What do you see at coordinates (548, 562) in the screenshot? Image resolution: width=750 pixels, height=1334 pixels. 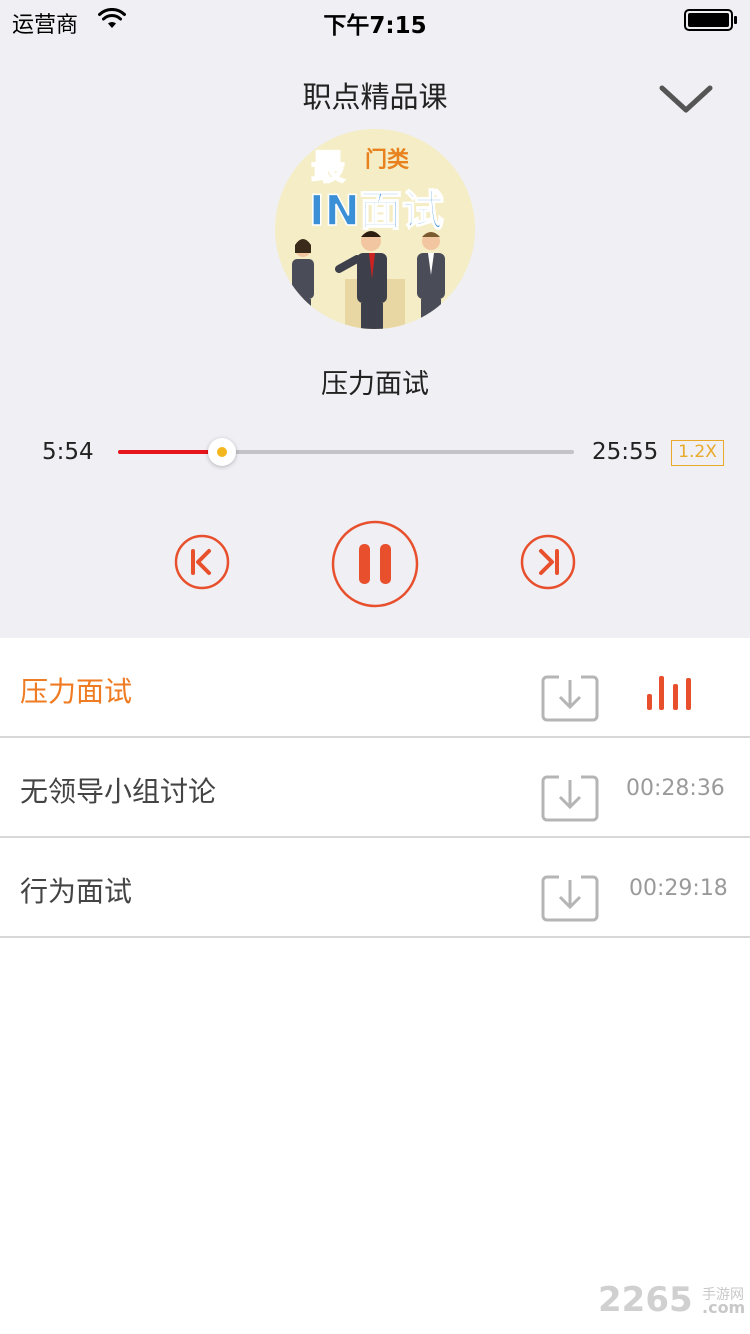 I see `next-track-button` at bounding box center [548, 562].